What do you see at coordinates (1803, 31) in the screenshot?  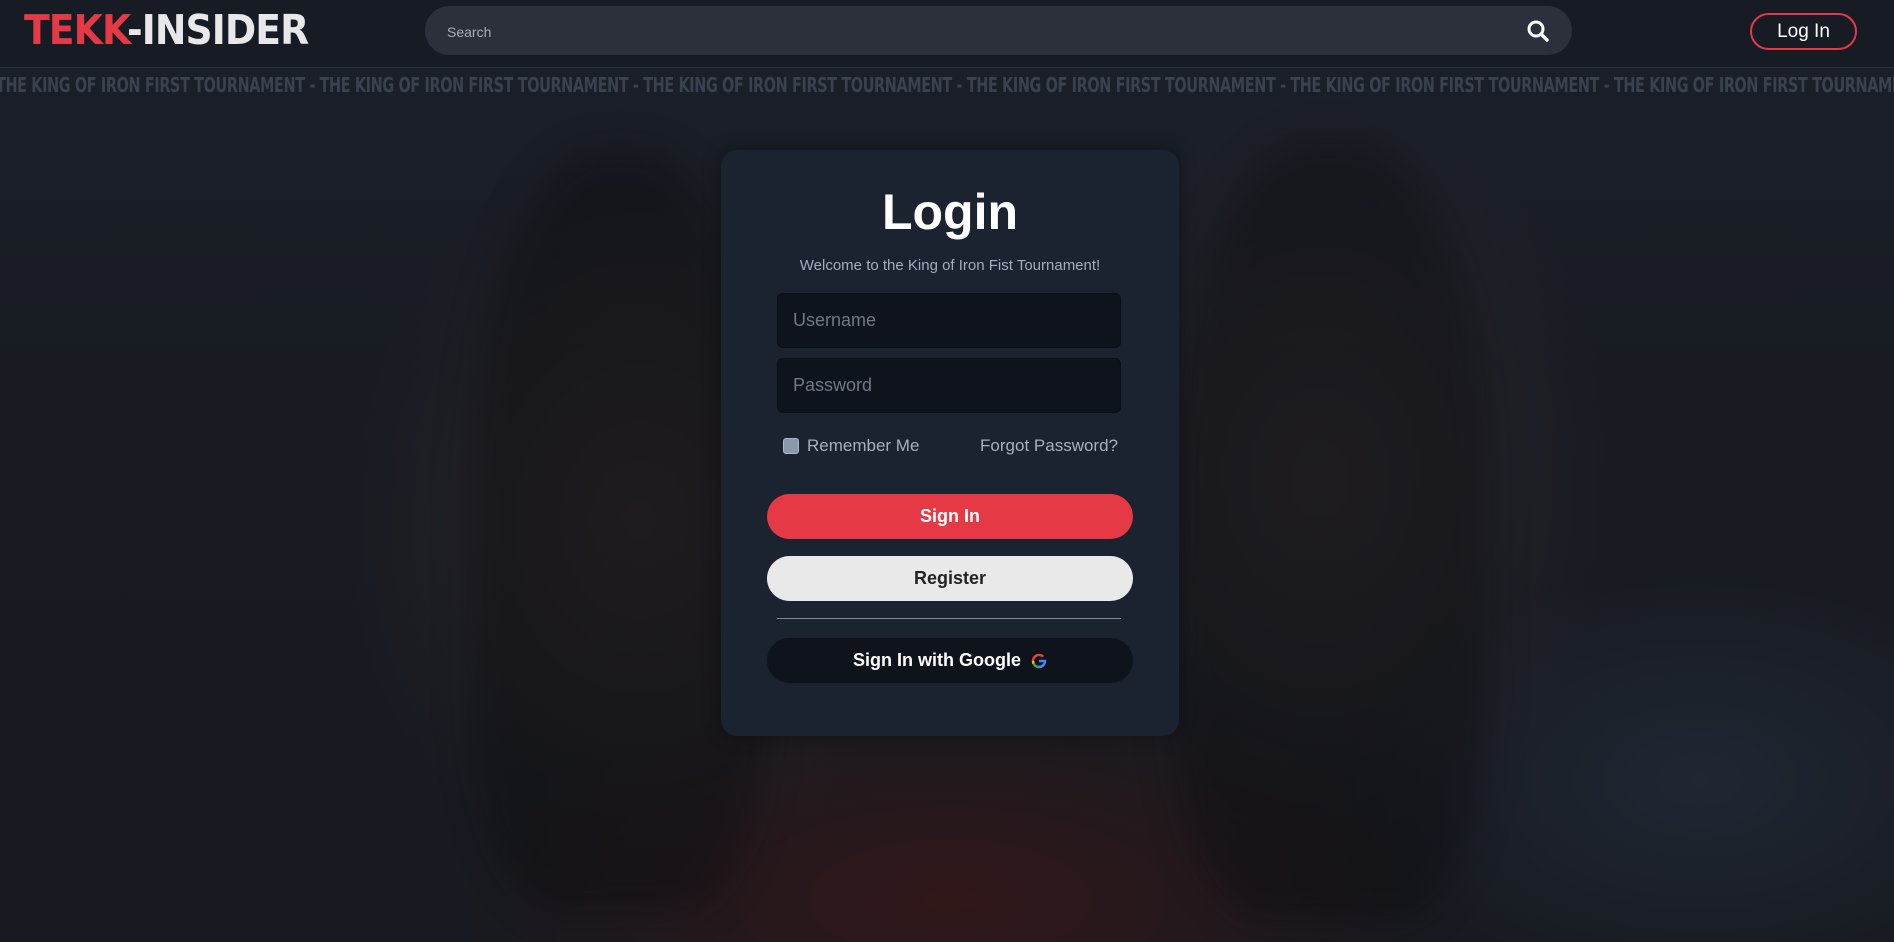 I see `nav-login-button: Log In` at bounding box center [1803, 31].